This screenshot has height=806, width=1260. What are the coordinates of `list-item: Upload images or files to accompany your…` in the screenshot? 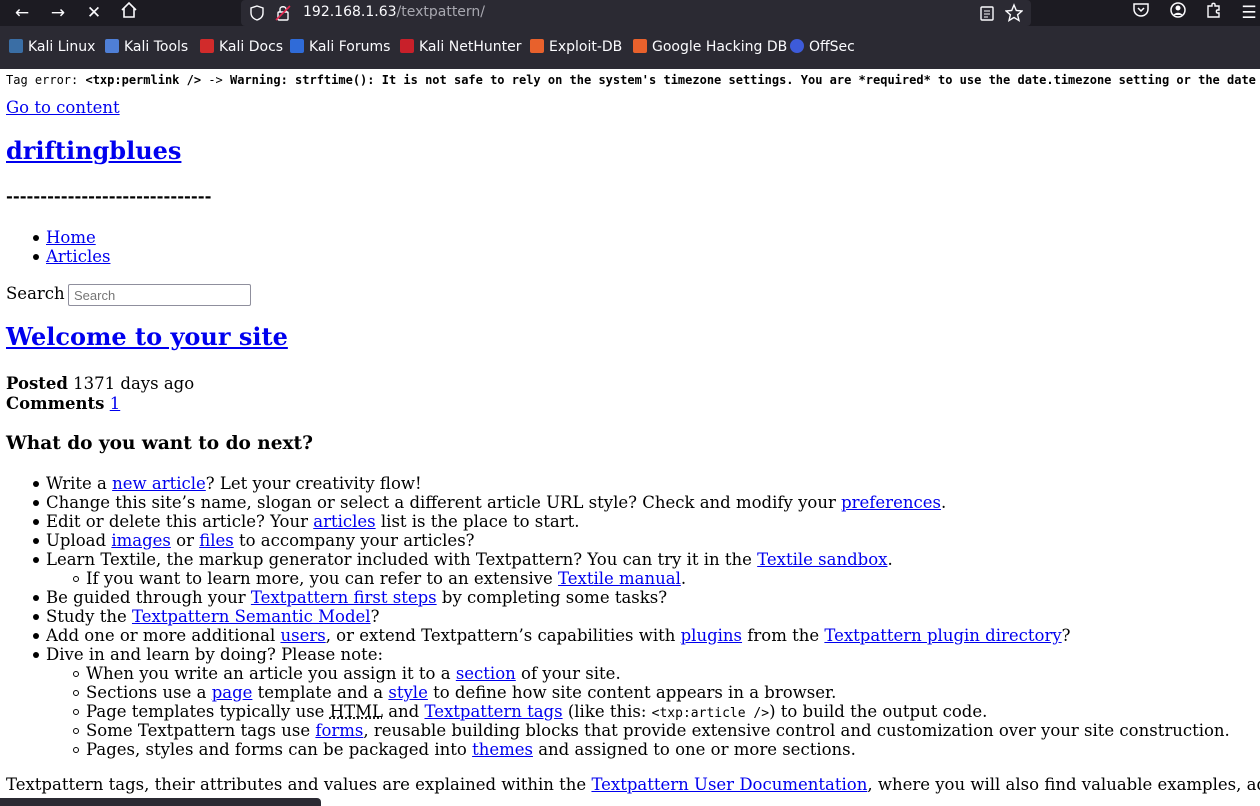 It's located at (260, 540).